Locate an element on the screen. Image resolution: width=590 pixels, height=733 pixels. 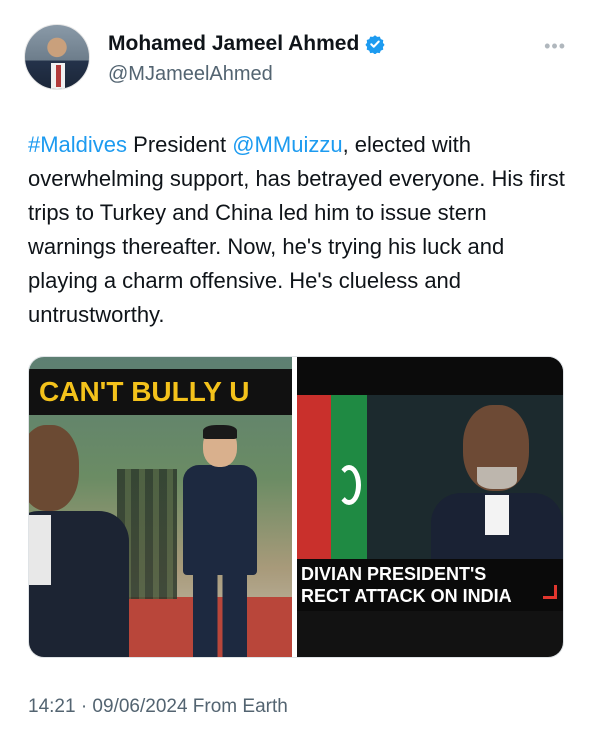
caption-line-1: DIVIAN PRESIDENT'S is located at coordinates (394, 574).